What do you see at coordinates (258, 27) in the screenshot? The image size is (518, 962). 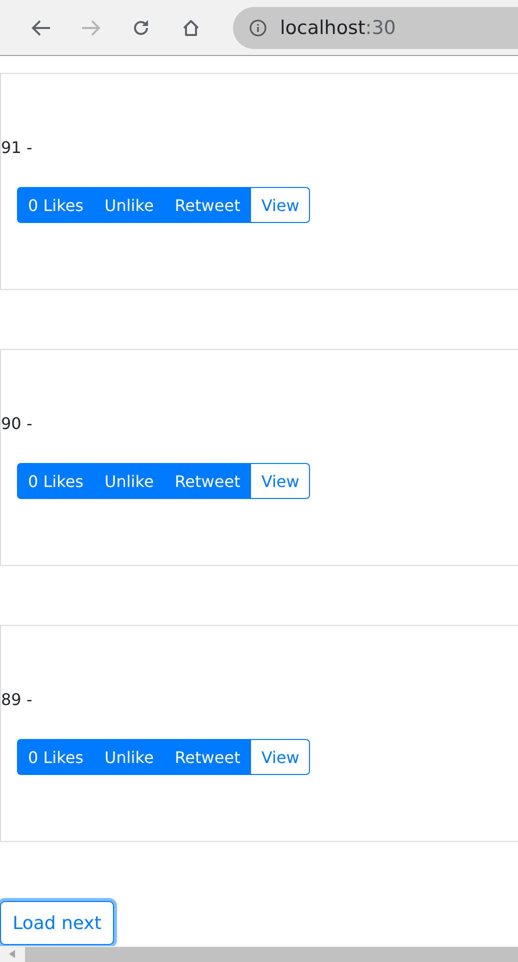 I see `info-icon` at bounding box center [258, 27].